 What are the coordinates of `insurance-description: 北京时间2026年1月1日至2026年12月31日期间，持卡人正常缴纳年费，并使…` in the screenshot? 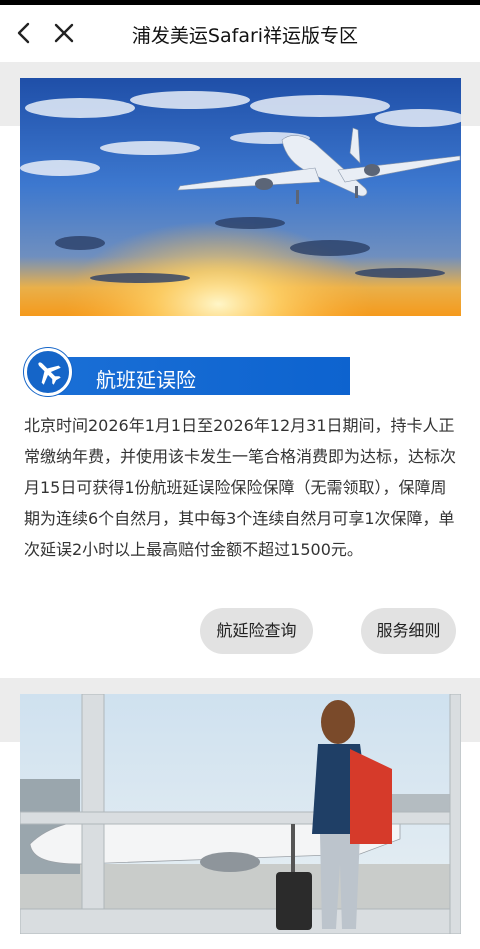 It's located at (240, 487).